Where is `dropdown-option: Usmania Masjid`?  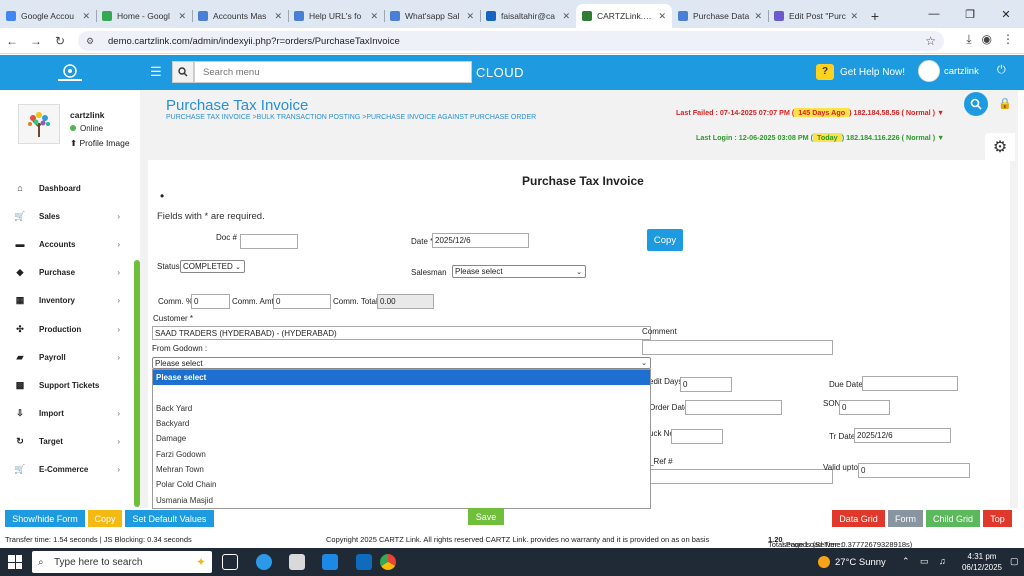 dropdown-option: Usmania Masjid is located at coordinates (401, 499).